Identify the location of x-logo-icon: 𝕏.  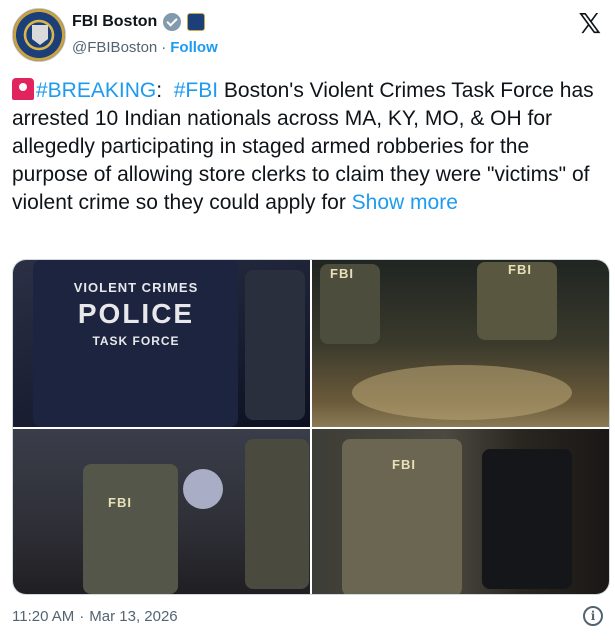
(589, 24).